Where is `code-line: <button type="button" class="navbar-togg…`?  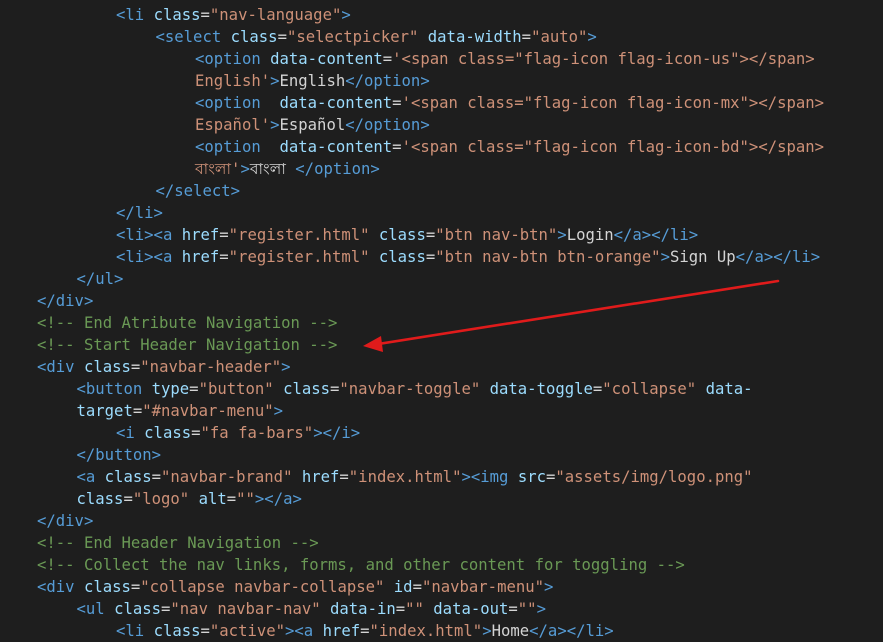
code-line: <button type="button" class="navbar-togg… is located at coordinates (415, 389).